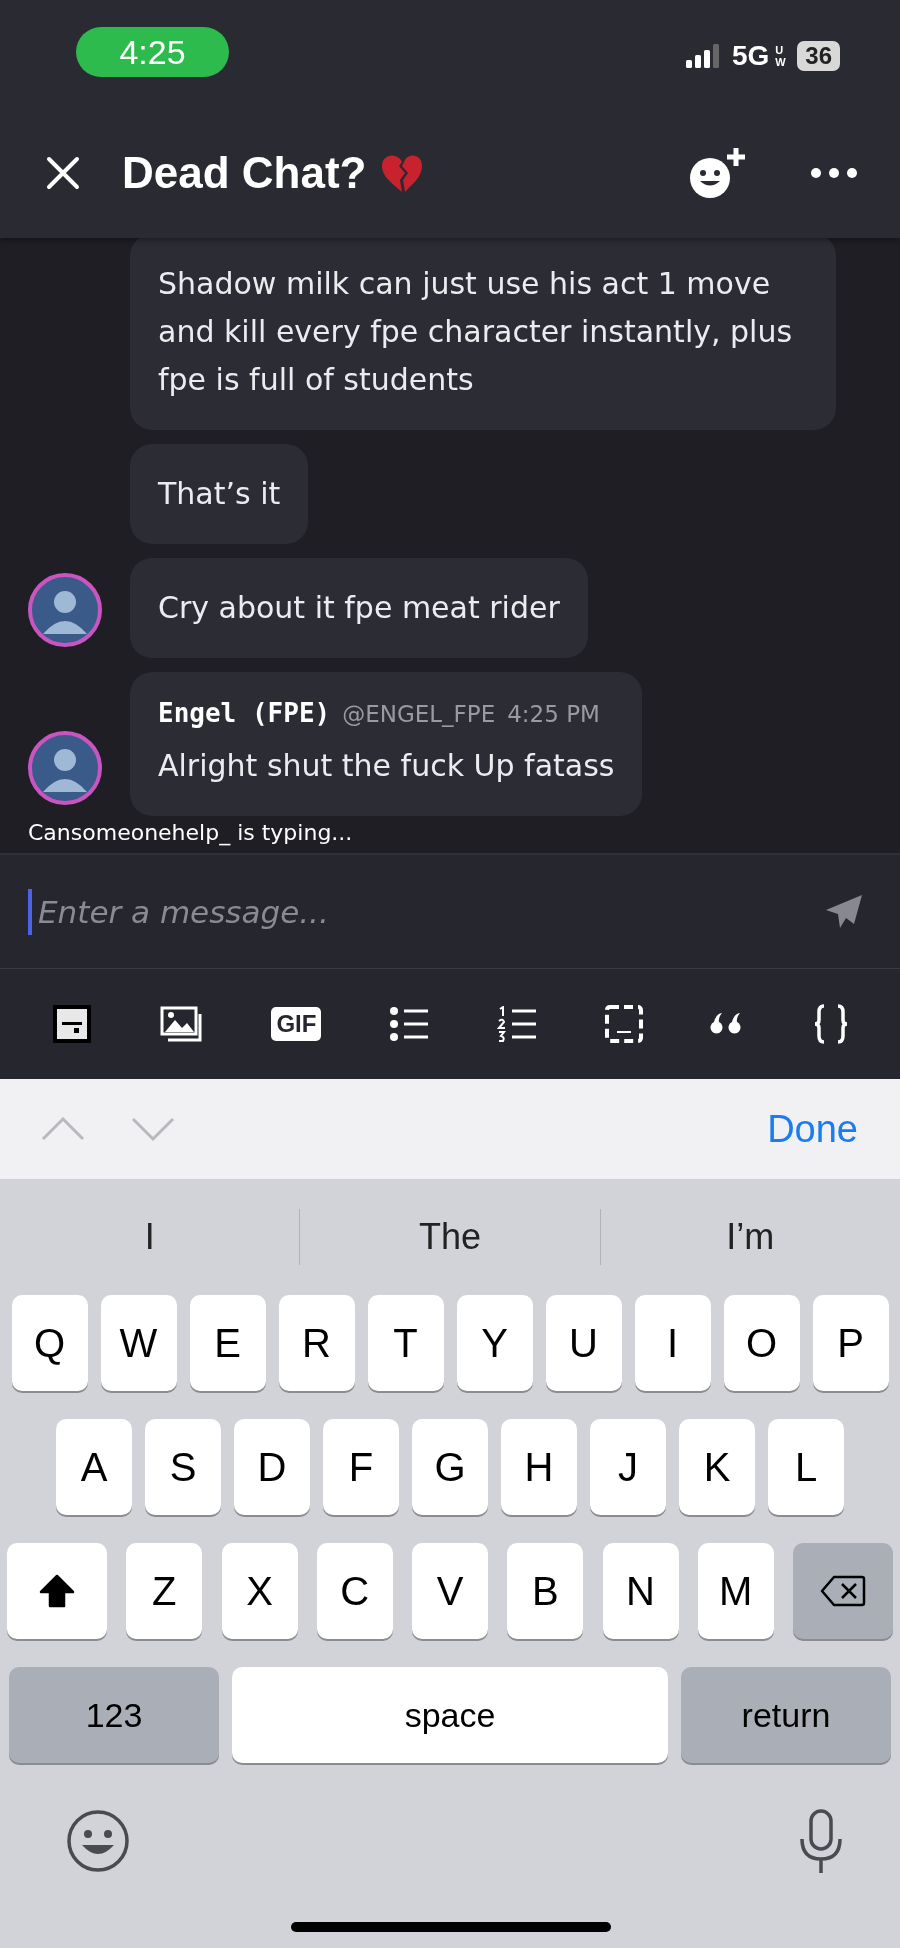 Image resolution: width=900 pixels, height=1948 pixels. I want to click on space-key: space, so click(450, 1715).